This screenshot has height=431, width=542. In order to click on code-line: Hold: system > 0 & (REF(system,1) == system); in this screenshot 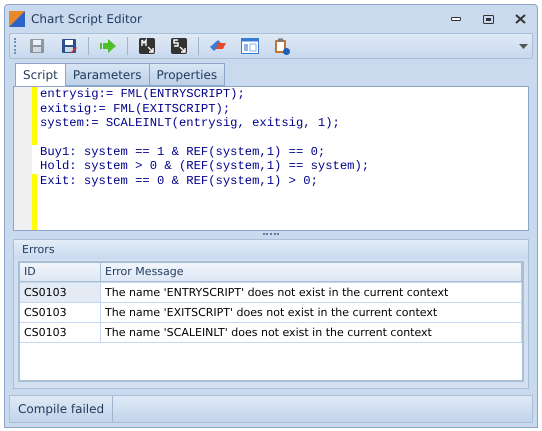, I will do `click(205, 166)`.